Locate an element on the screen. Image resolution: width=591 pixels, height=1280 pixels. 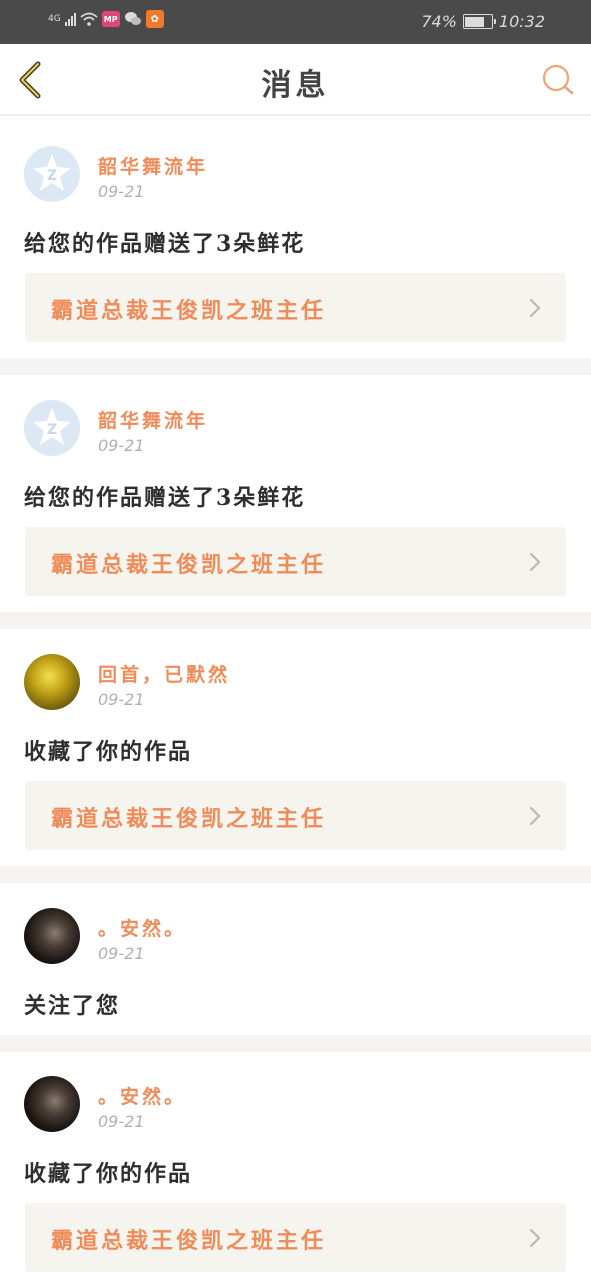
wechat-icon is located at coordinates (132, 18).